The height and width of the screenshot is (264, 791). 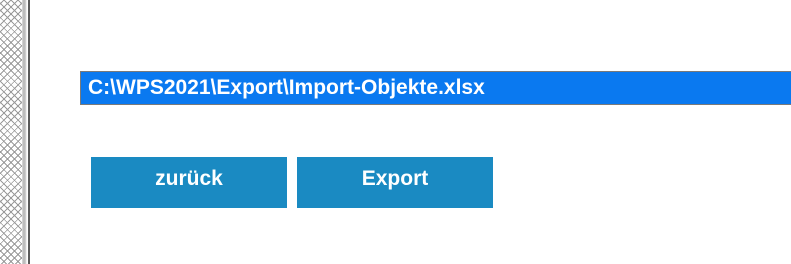 I want to click on export-file-path-input: C:\WPS2021\Export\Import-Objekte.xlsx, so click(x=435, y=88).